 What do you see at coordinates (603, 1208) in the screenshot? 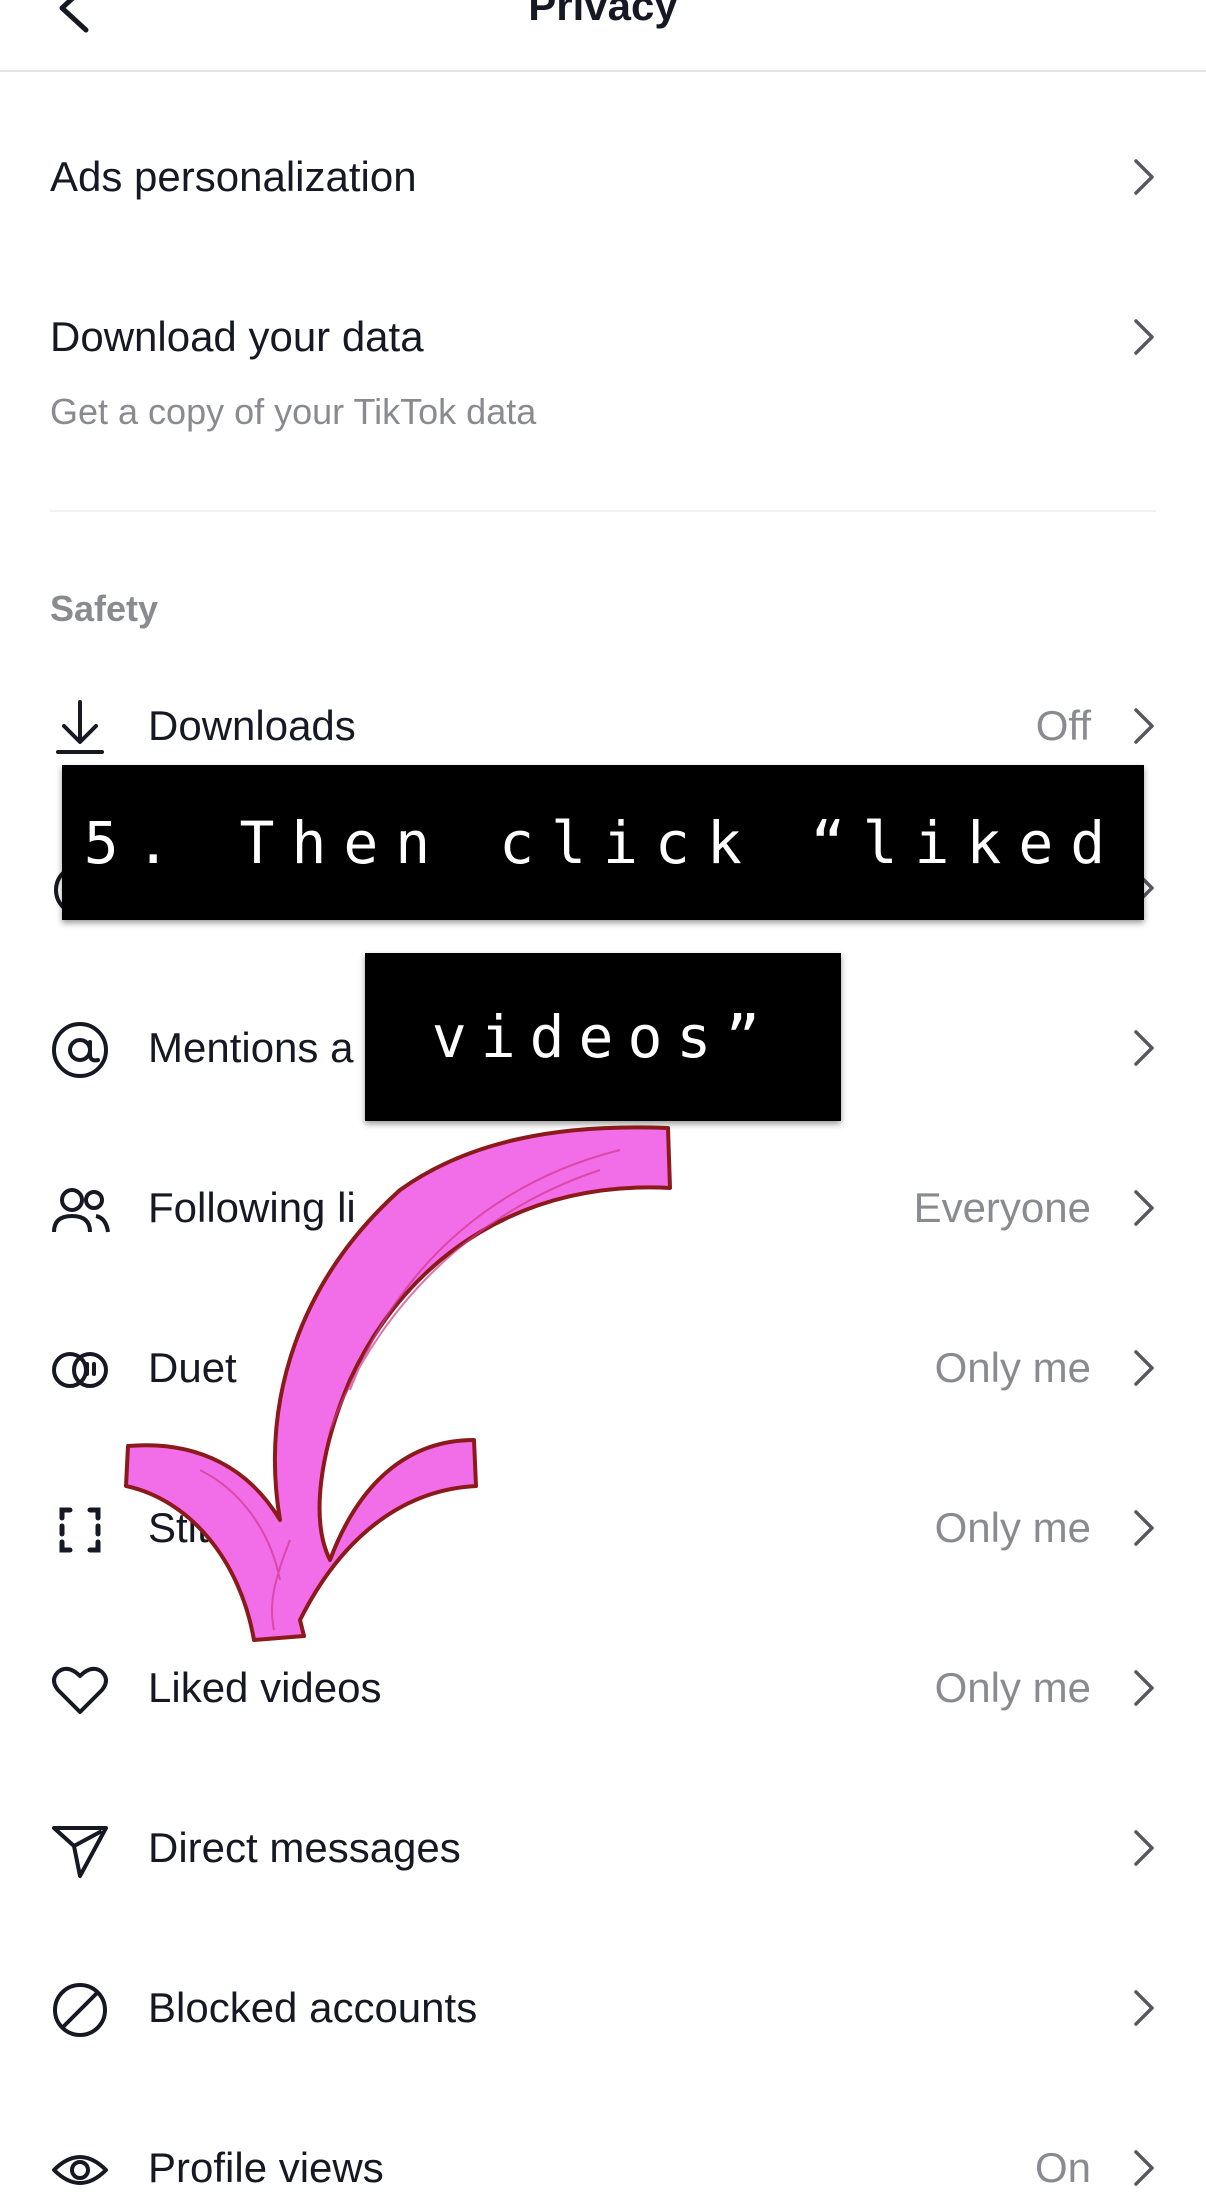
I see `following-list-row: Following li Everyone` at bounding box center [603, 1208].